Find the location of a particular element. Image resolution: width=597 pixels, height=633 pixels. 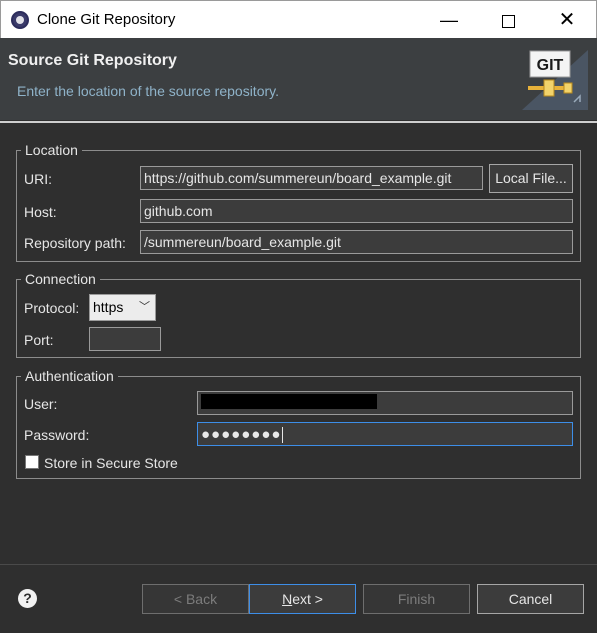

window-titlebar: Clone Git Repository — ✕ is located at coordinates (298, 19).